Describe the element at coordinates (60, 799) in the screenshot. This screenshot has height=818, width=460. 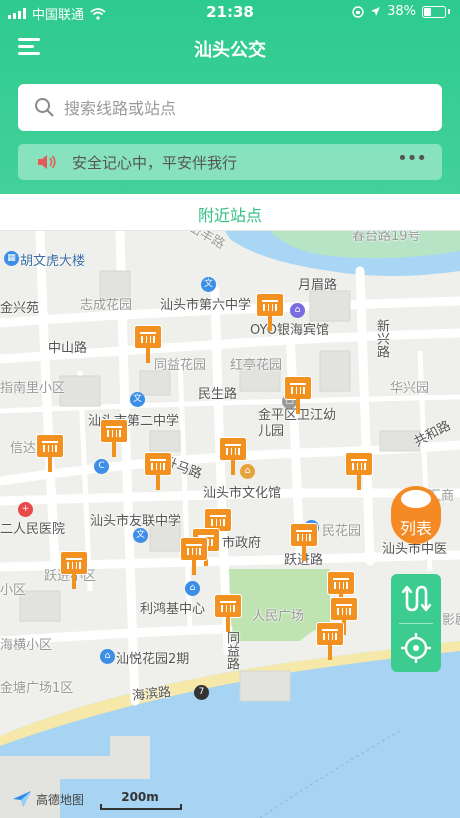
I see `map-logo-text: 高德地图` at that location.